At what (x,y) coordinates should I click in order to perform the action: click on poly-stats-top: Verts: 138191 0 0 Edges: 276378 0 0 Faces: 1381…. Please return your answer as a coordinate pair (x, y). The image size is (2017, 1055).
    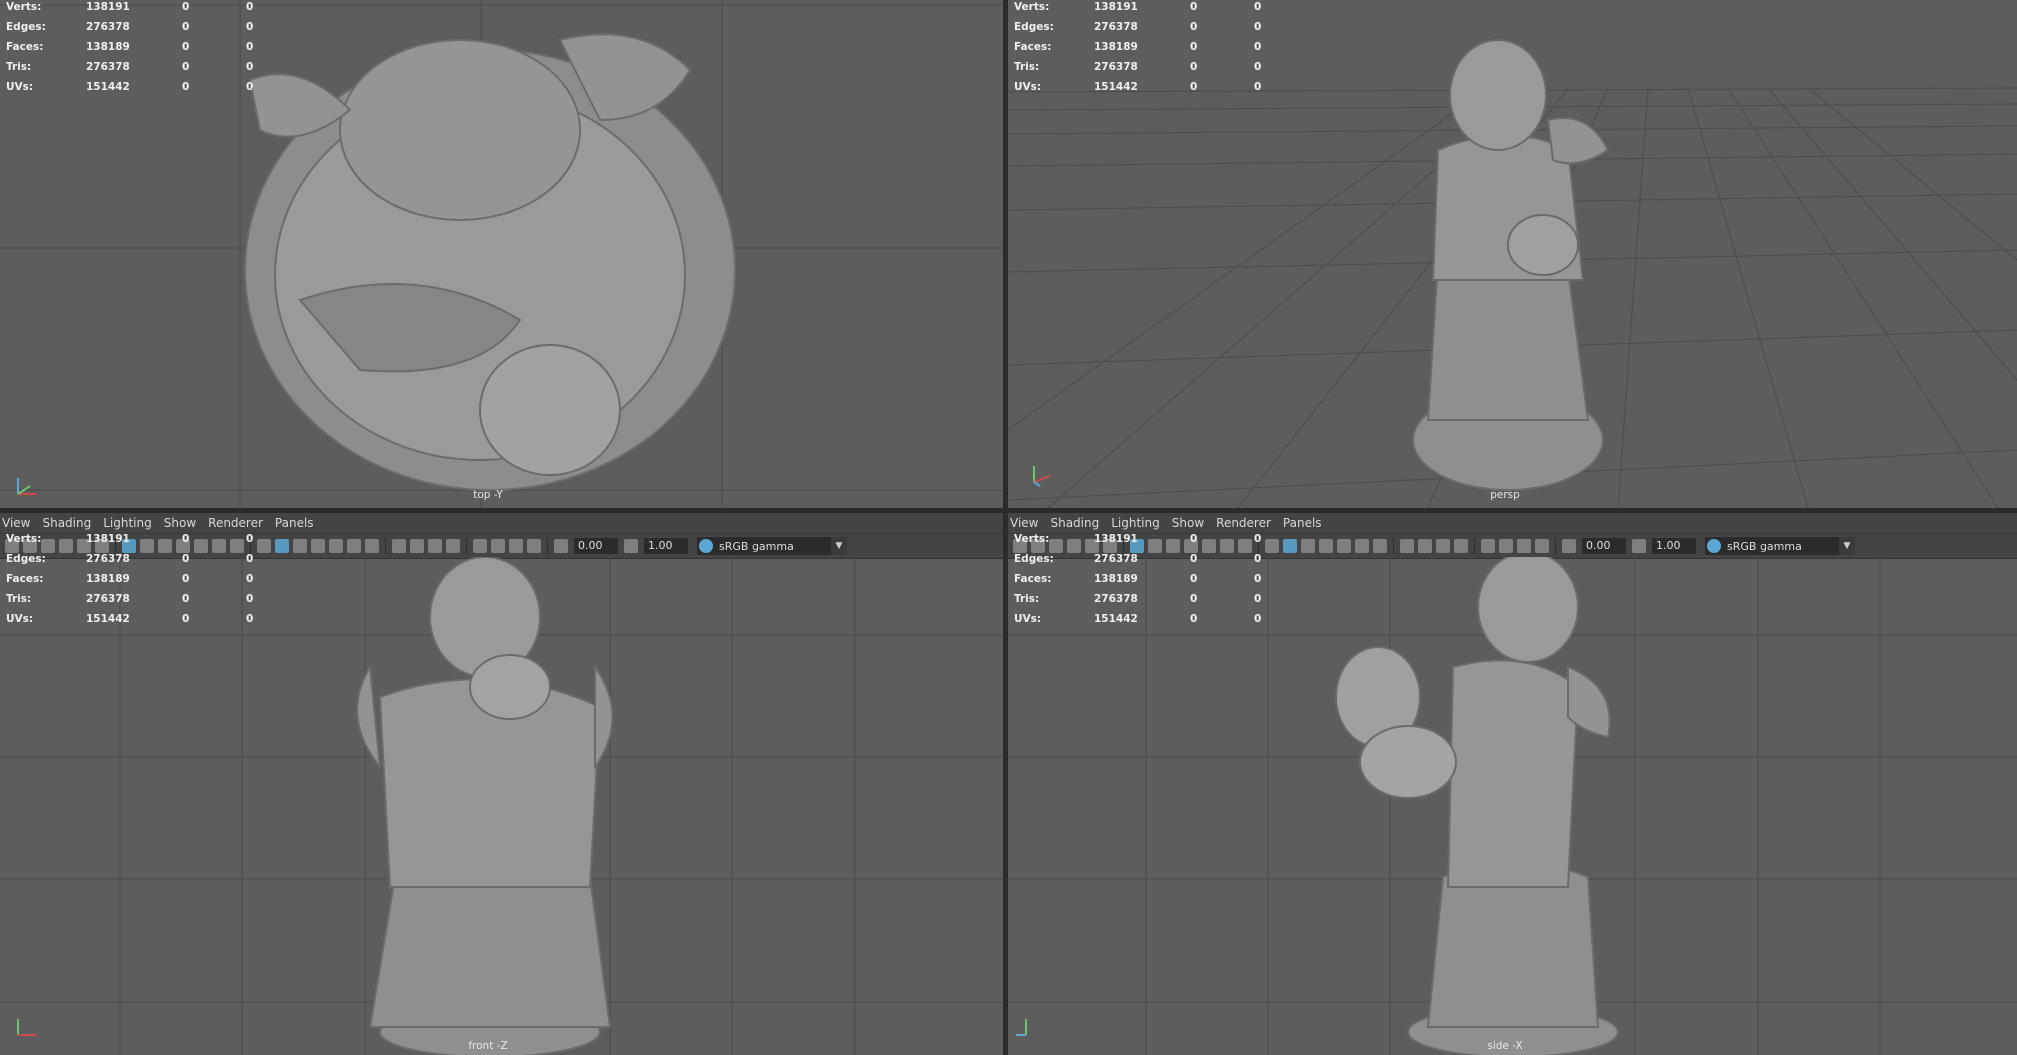
    Looking at the image, I should click on (130, 47).